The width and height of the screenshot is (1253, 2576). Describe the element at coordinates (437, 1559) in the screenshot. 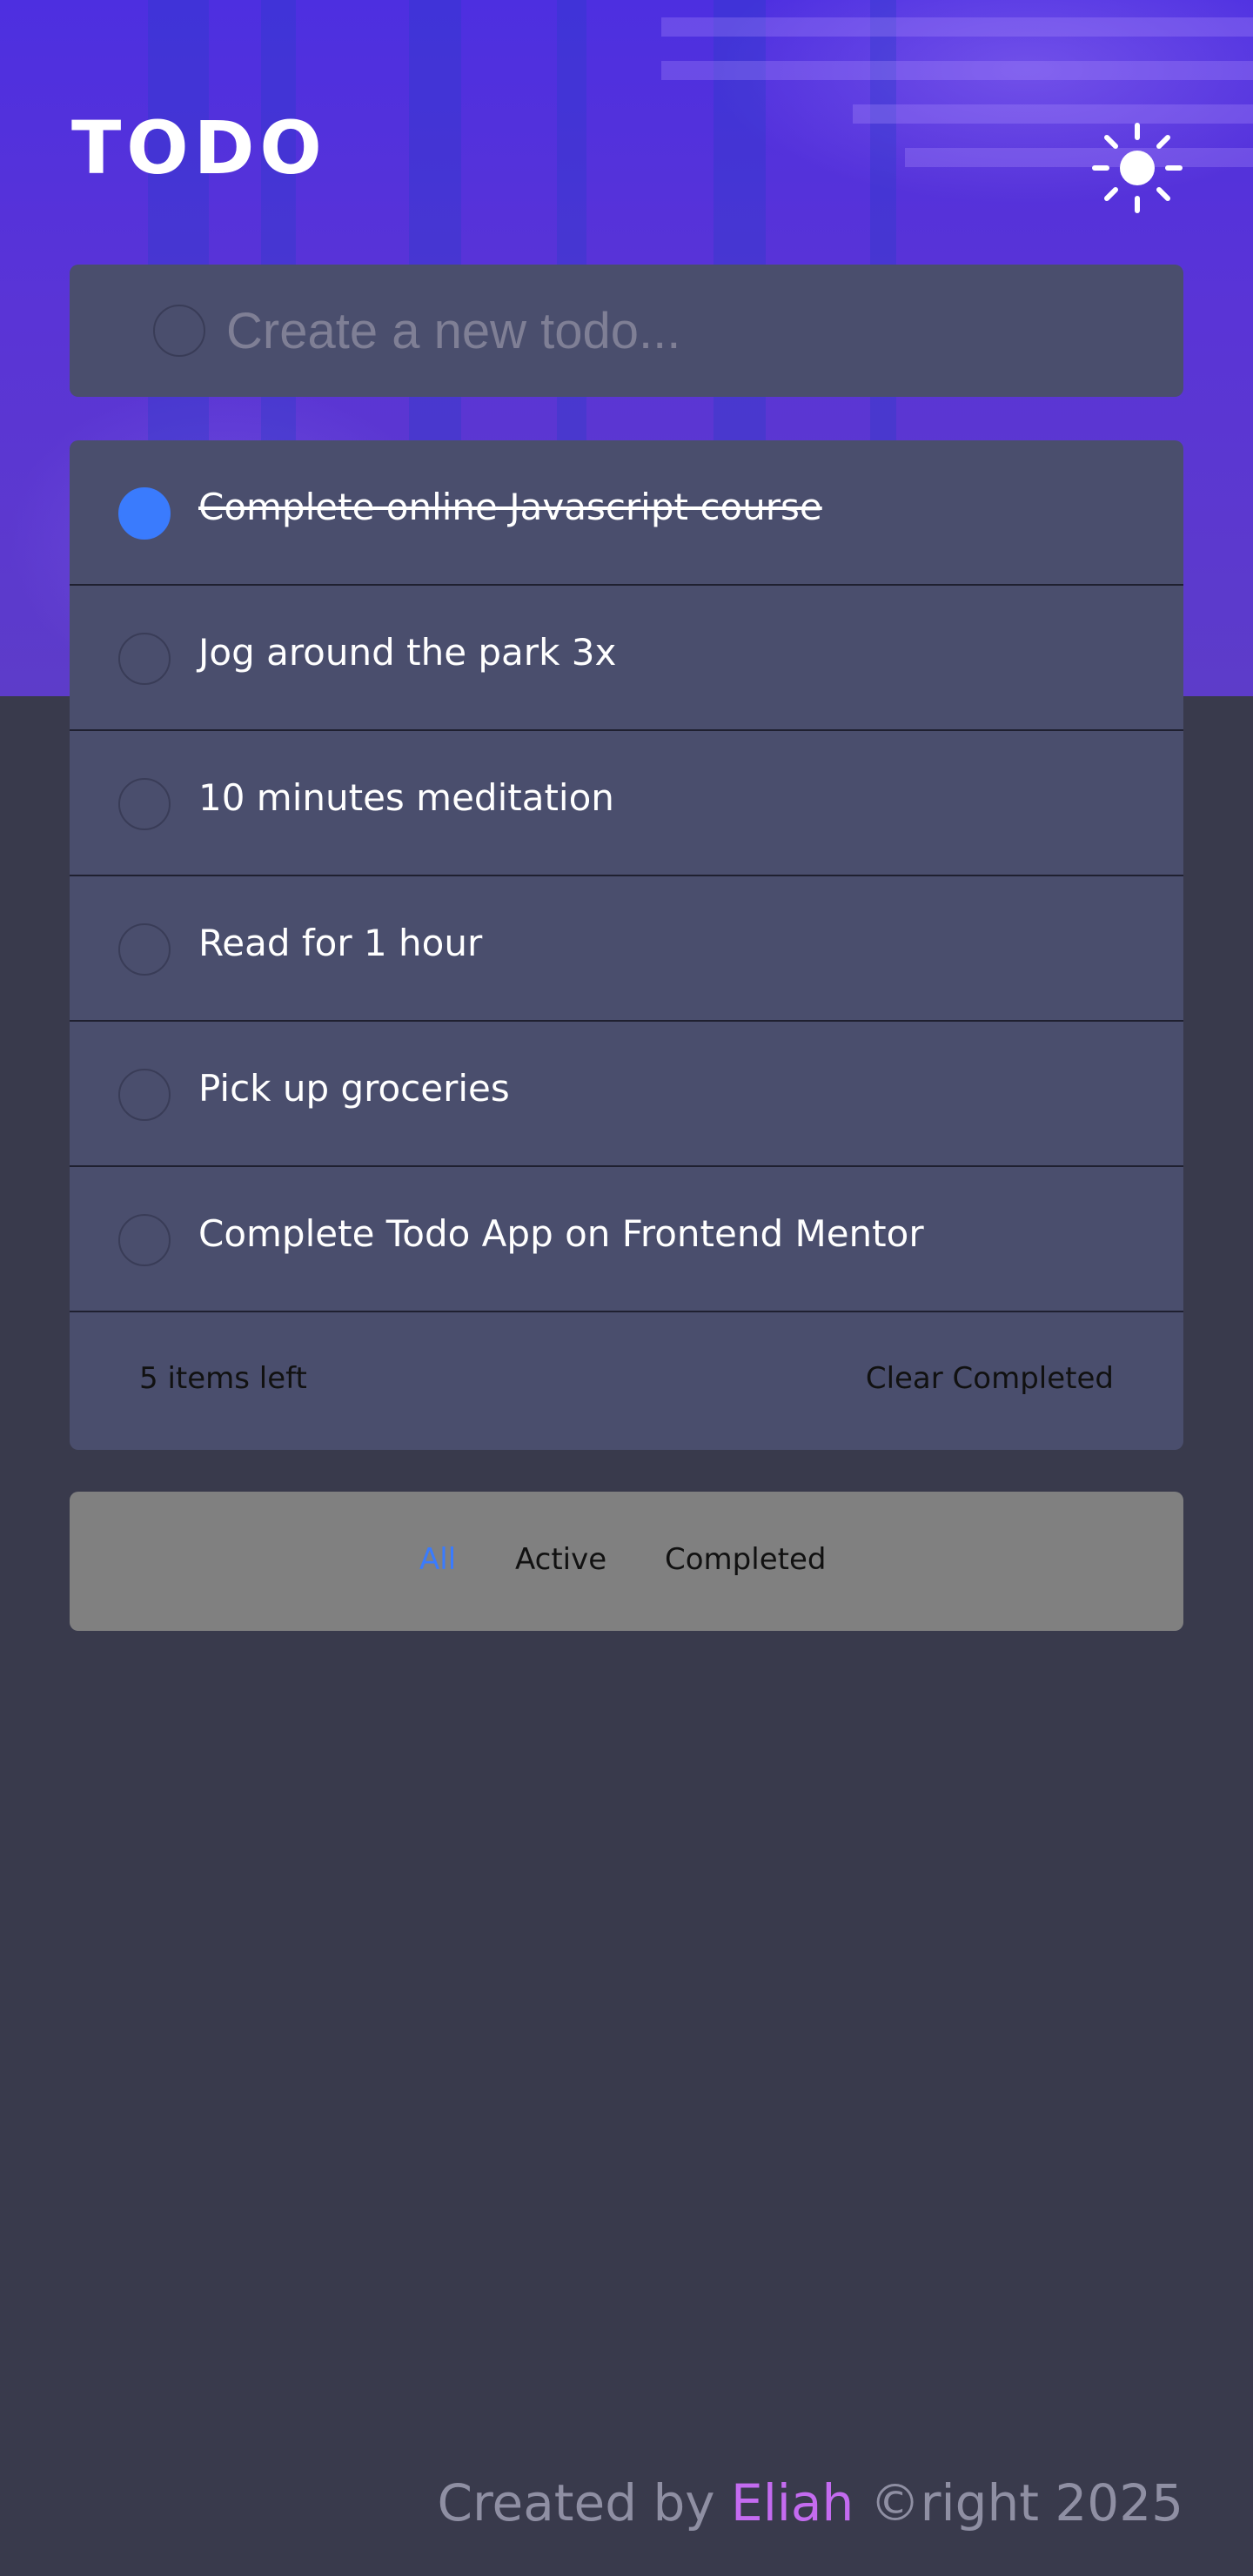

I see `filter-all: All` at that location.